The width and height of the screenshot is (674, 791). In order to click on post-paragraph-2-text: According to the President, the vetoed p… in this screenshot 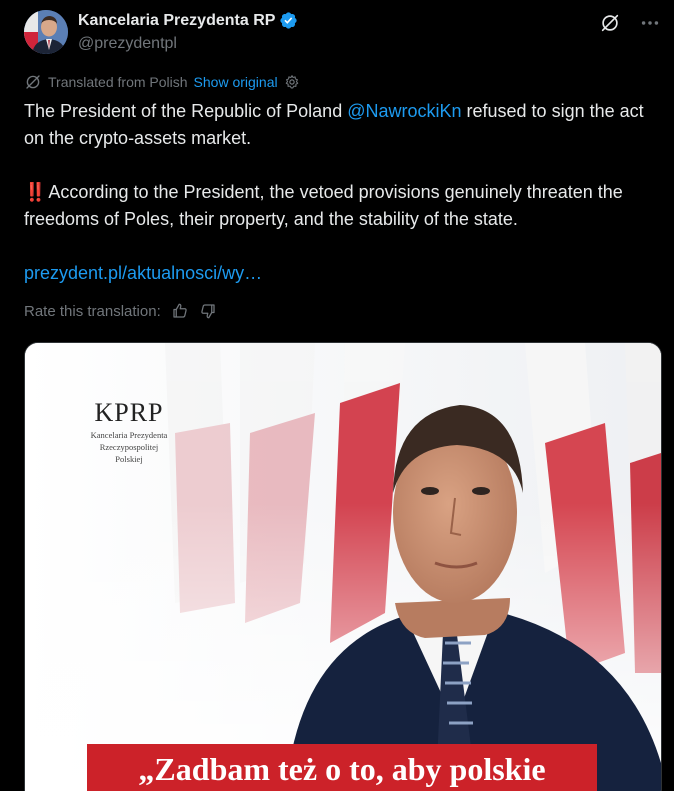, I will do `click(323, 205)`.